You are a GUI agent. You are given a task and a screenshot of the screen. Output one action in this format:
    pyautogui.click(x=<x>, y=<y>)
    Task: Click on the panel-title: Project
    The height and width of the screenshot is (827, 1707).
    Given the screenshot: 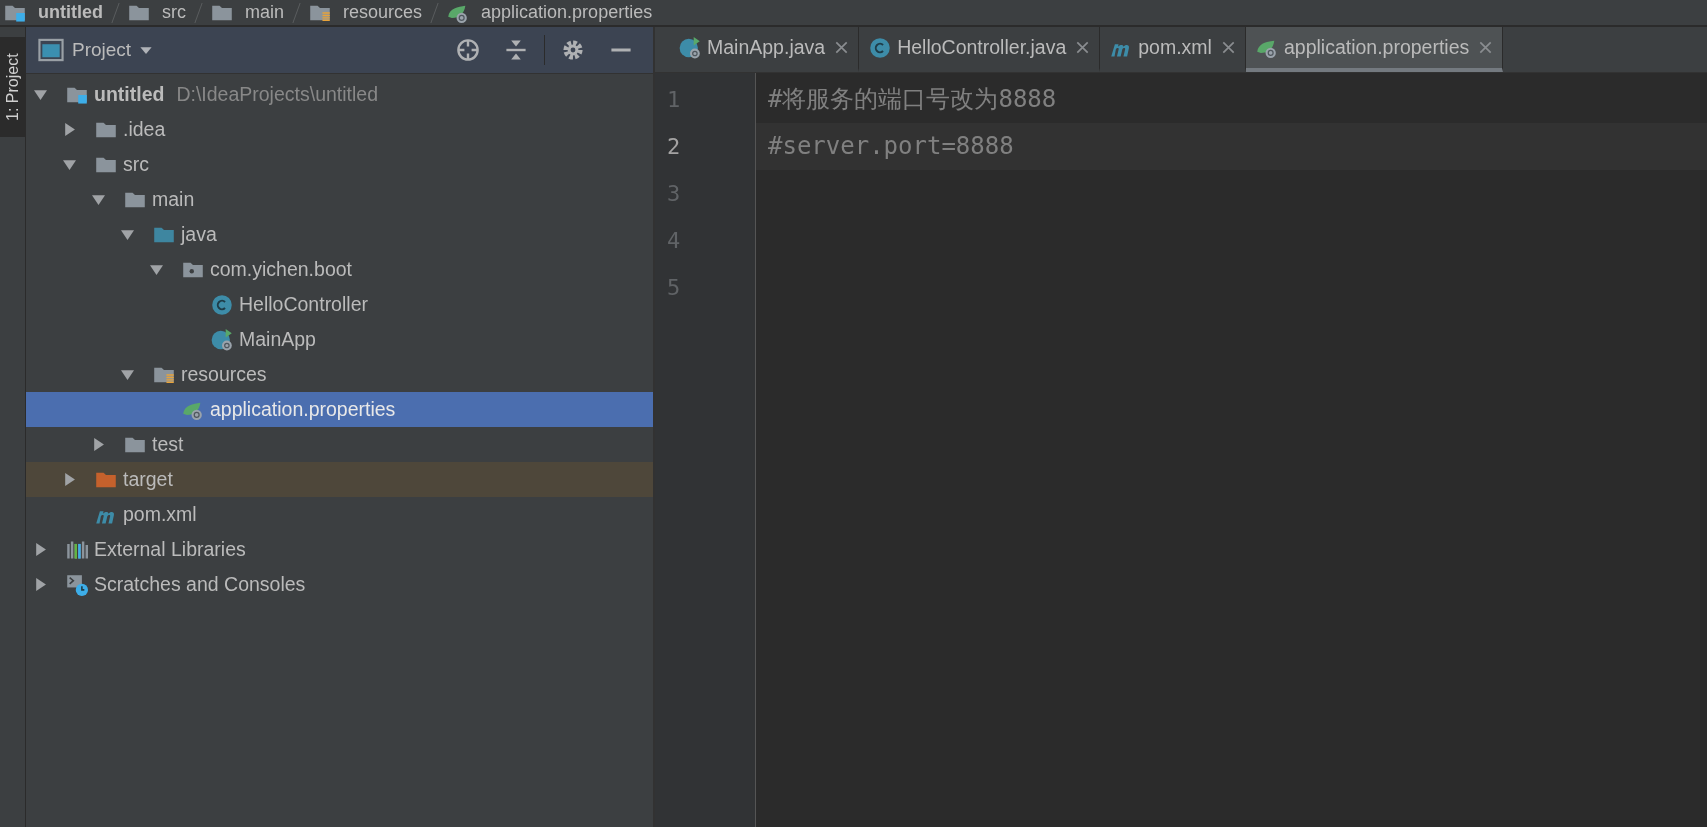 What is the action you would take?
    pyautogui.click(x=102, y=50)
    